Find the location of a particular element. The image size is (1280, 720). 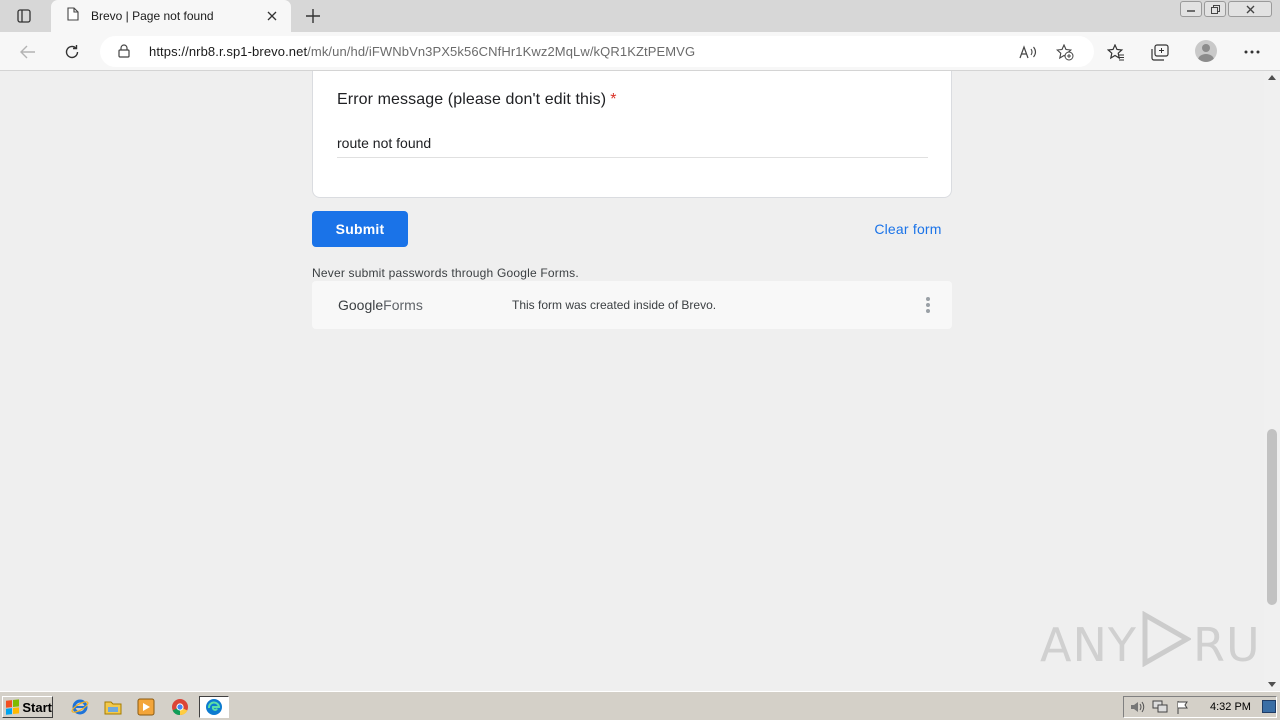

question-text: Error message (please don't edit this) is located at coordinates (472, 99).